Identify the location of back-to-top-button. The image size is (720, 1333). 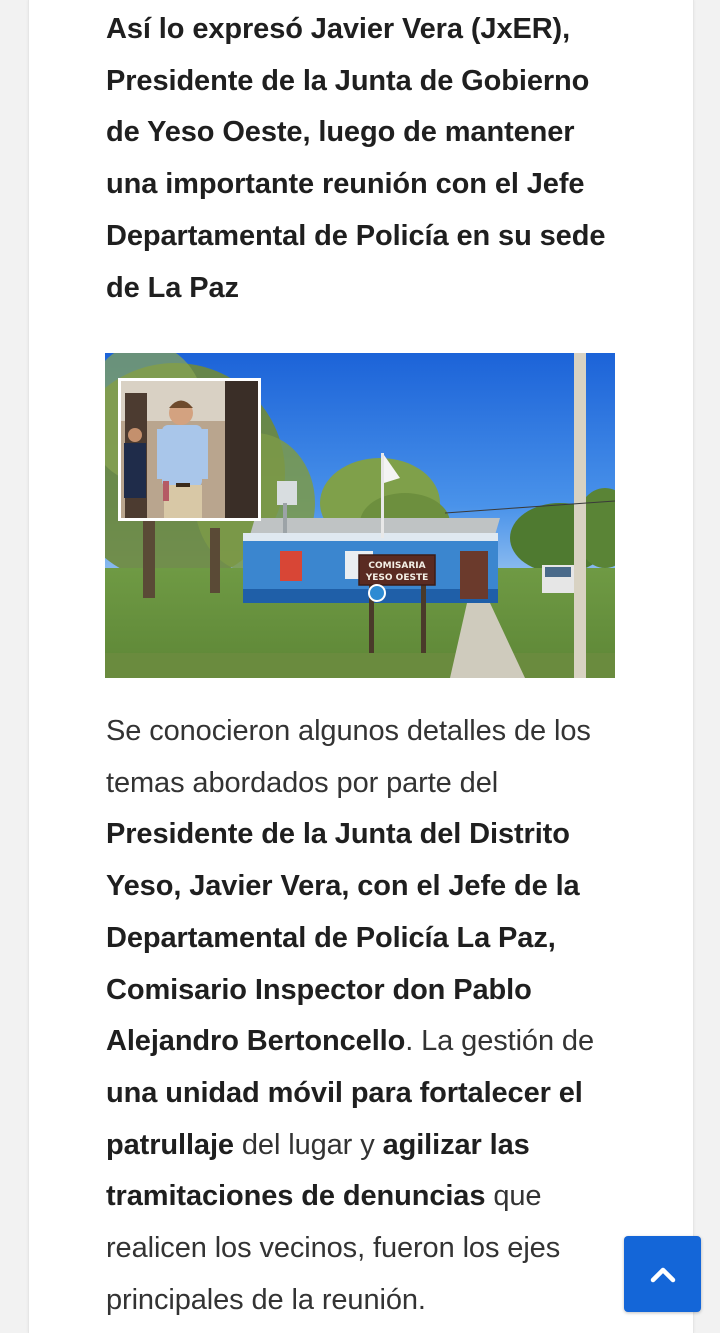
(662, 1274).